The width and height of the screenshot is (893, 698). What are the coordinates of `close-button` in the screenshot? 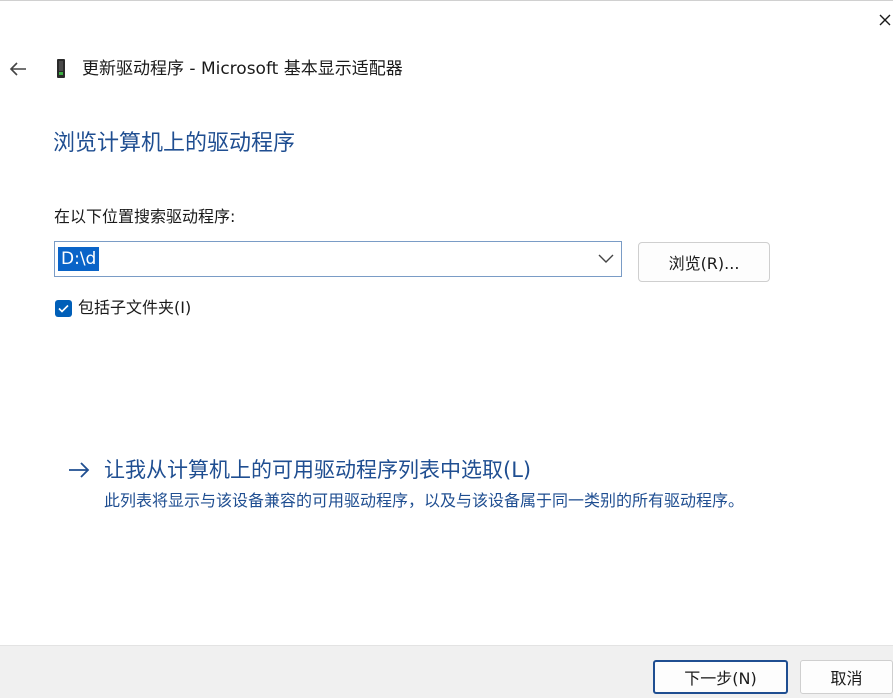 It's located at (885, 20).